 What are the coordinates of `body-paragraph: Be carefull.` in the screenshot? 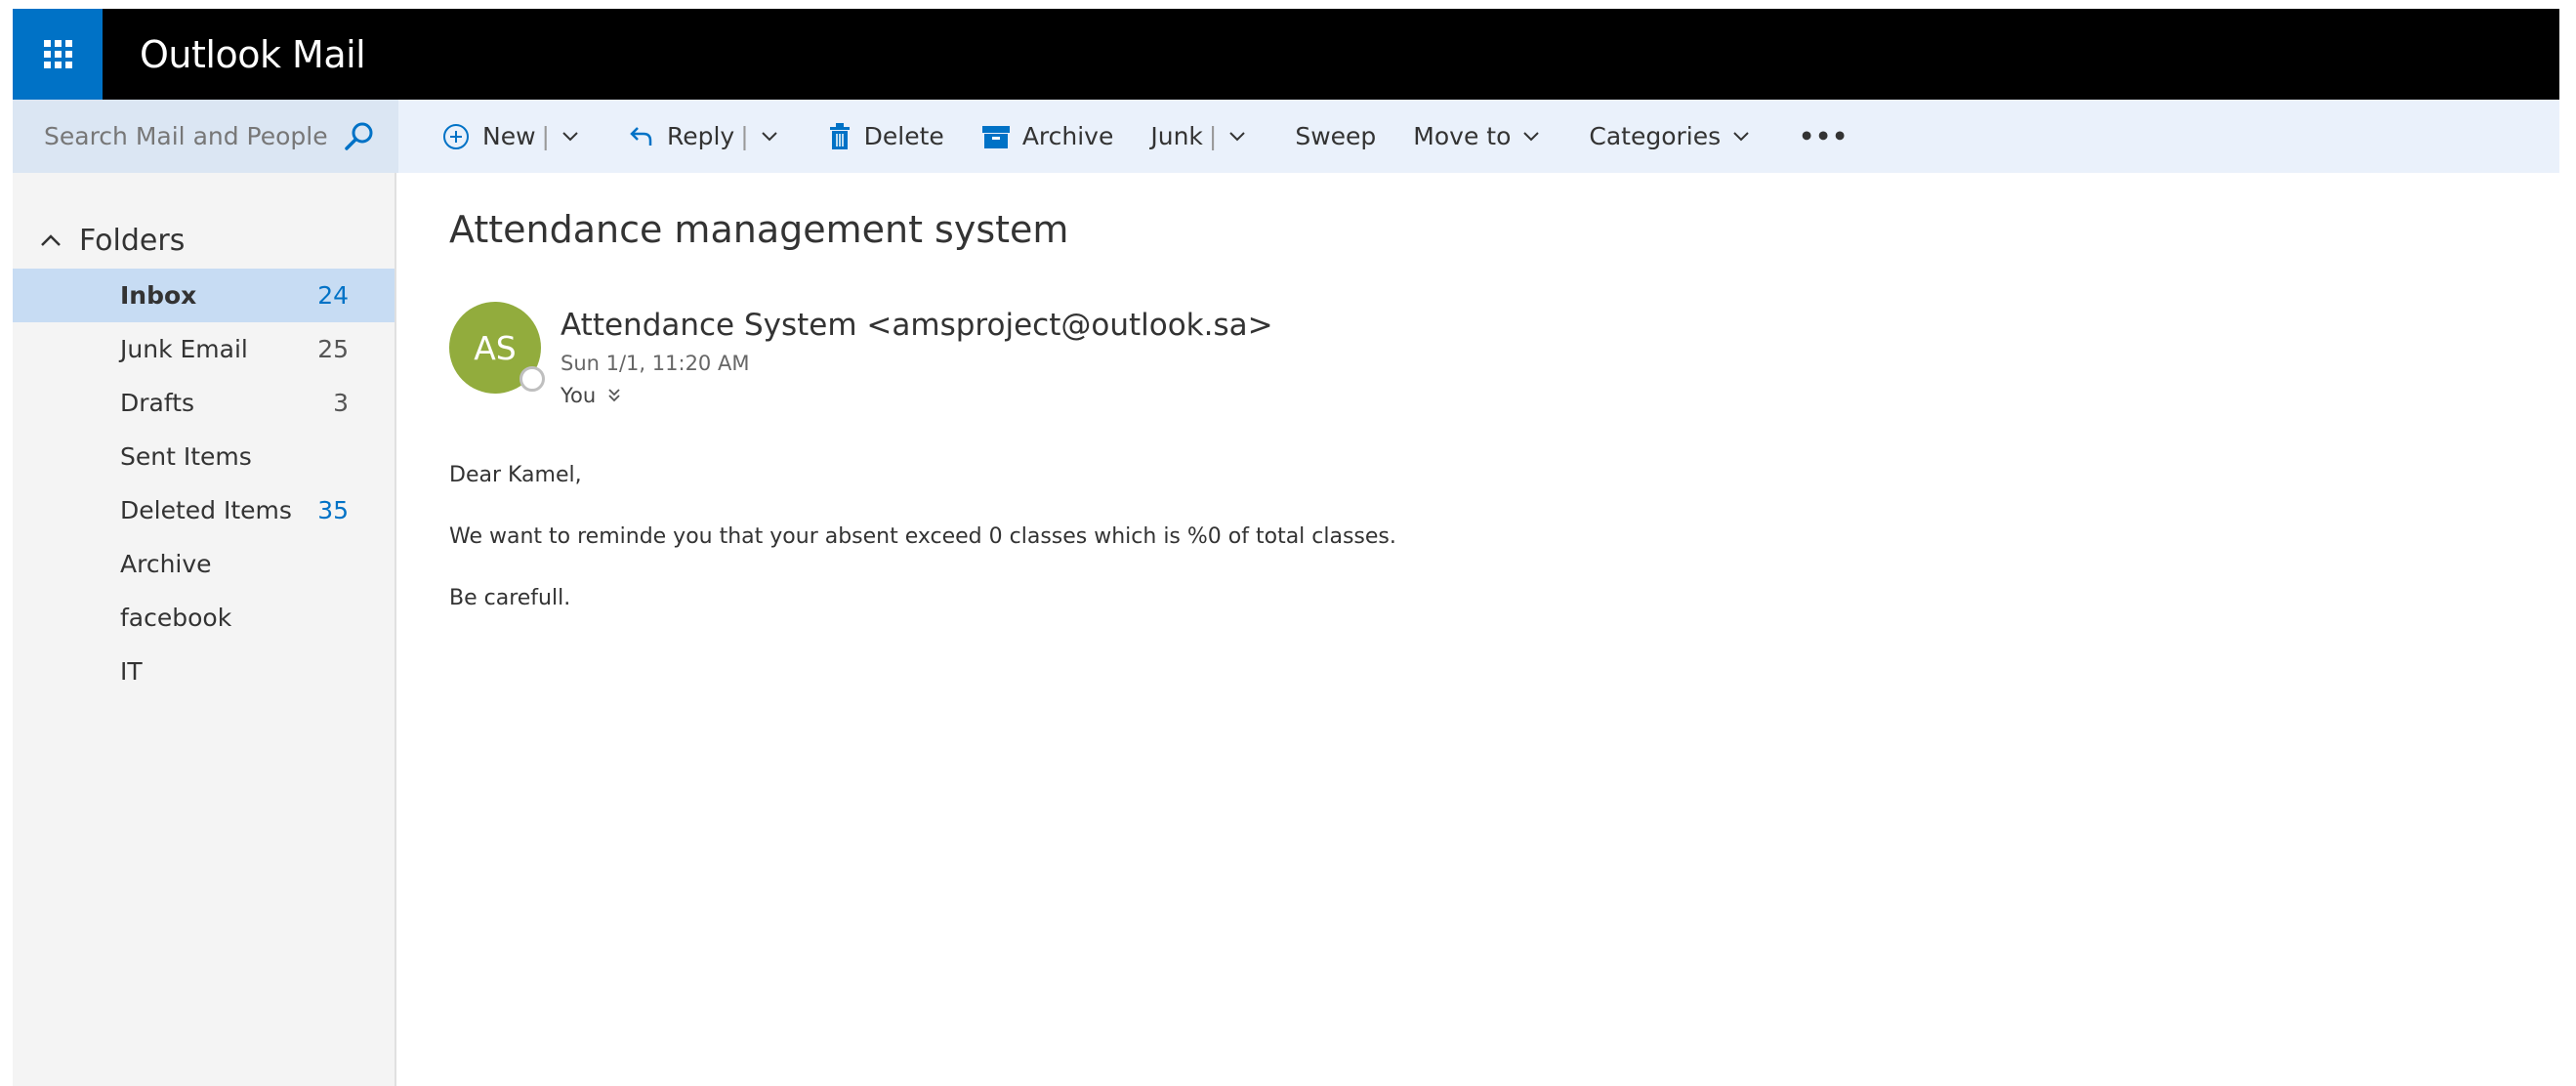 It's located at (510, 598).